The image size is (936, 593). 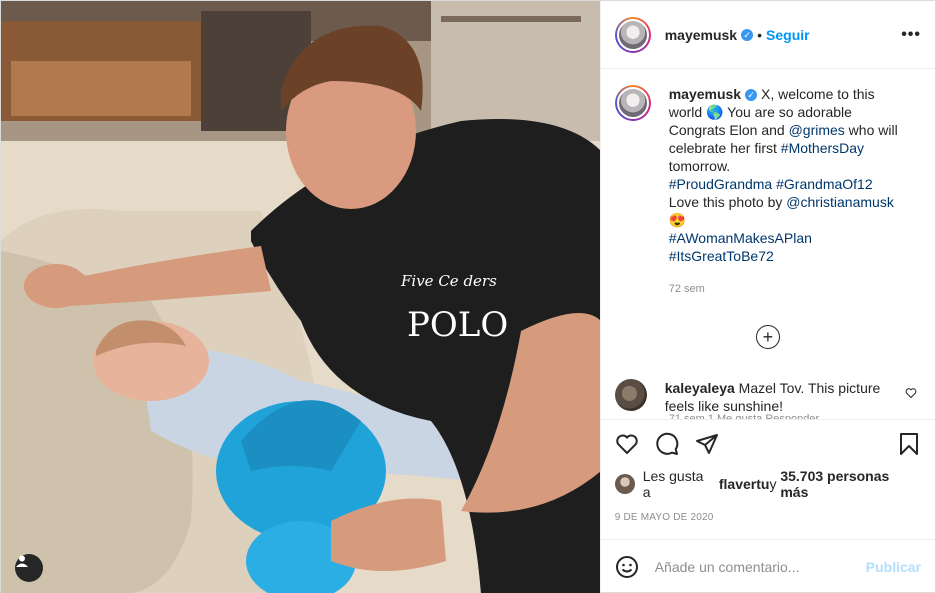 I want to click on caption-time: 72 sem, so click(x=686, y=289).